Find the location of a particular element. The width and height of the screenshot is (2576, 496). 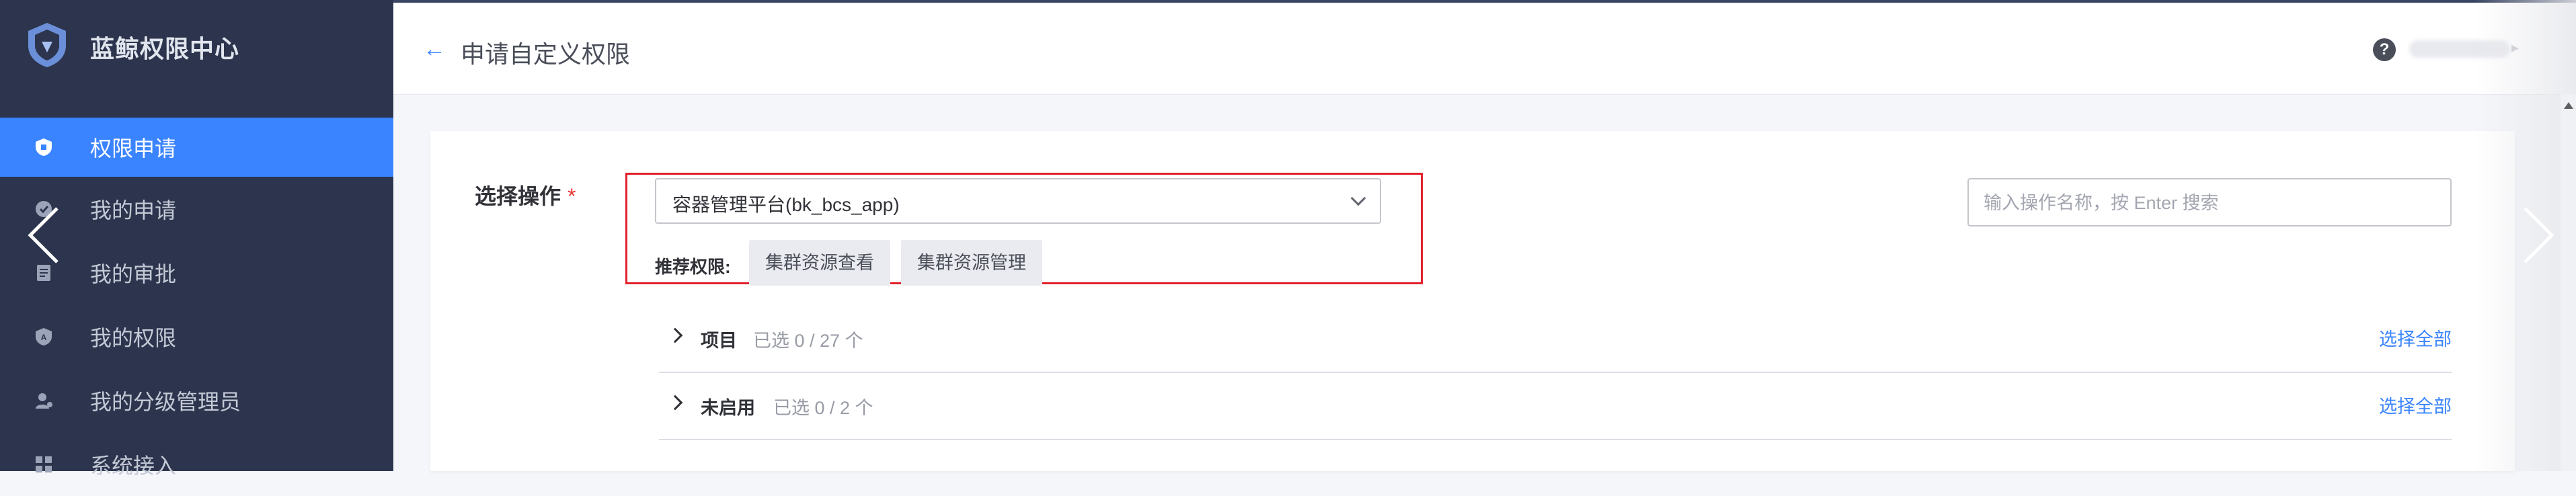

sidebar-item-my-permission: A 我的权限 is located at coordinates (197, 336).